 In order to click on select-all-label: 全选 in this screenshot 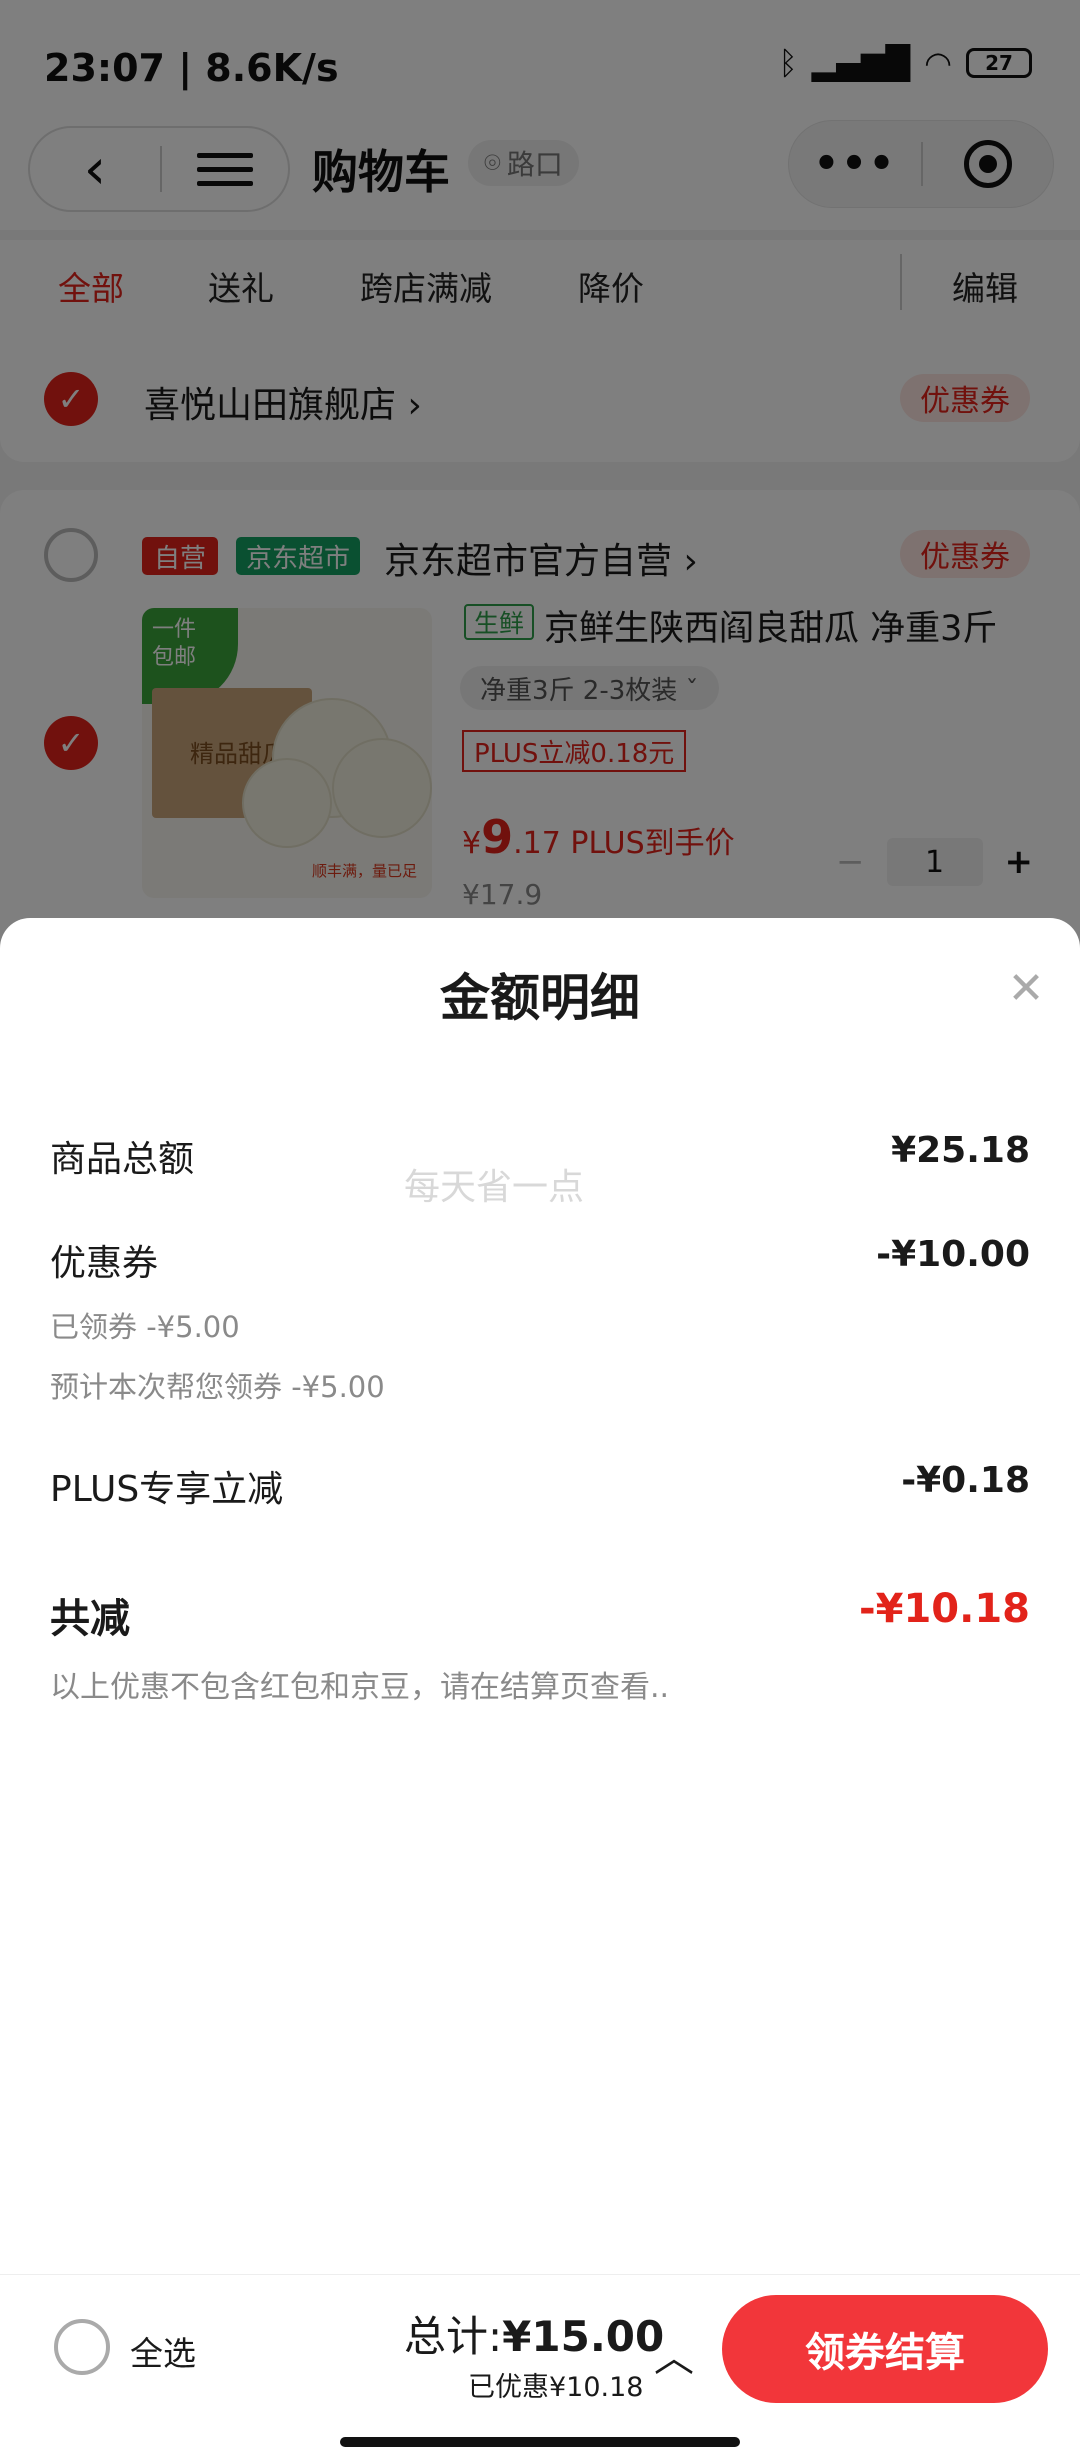, I will do `click(163, 2351)`.